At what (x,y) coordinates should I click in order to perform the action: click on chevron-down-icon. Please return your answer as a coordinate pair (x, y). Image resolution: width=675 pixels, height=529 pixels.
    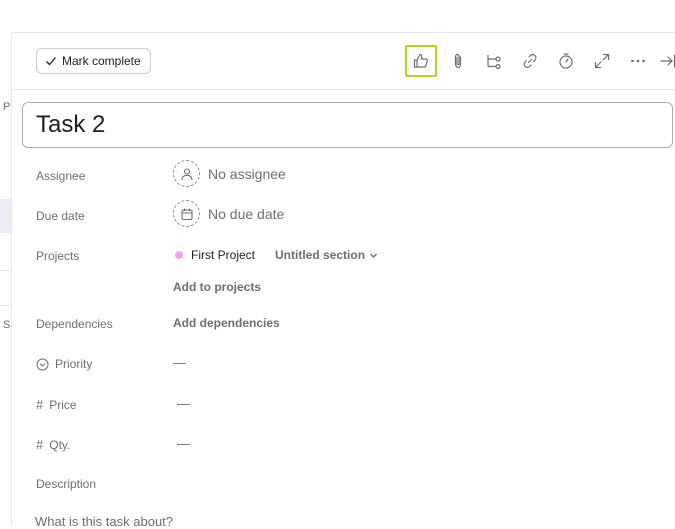
    Looking at the image, I should click on (374, 255).